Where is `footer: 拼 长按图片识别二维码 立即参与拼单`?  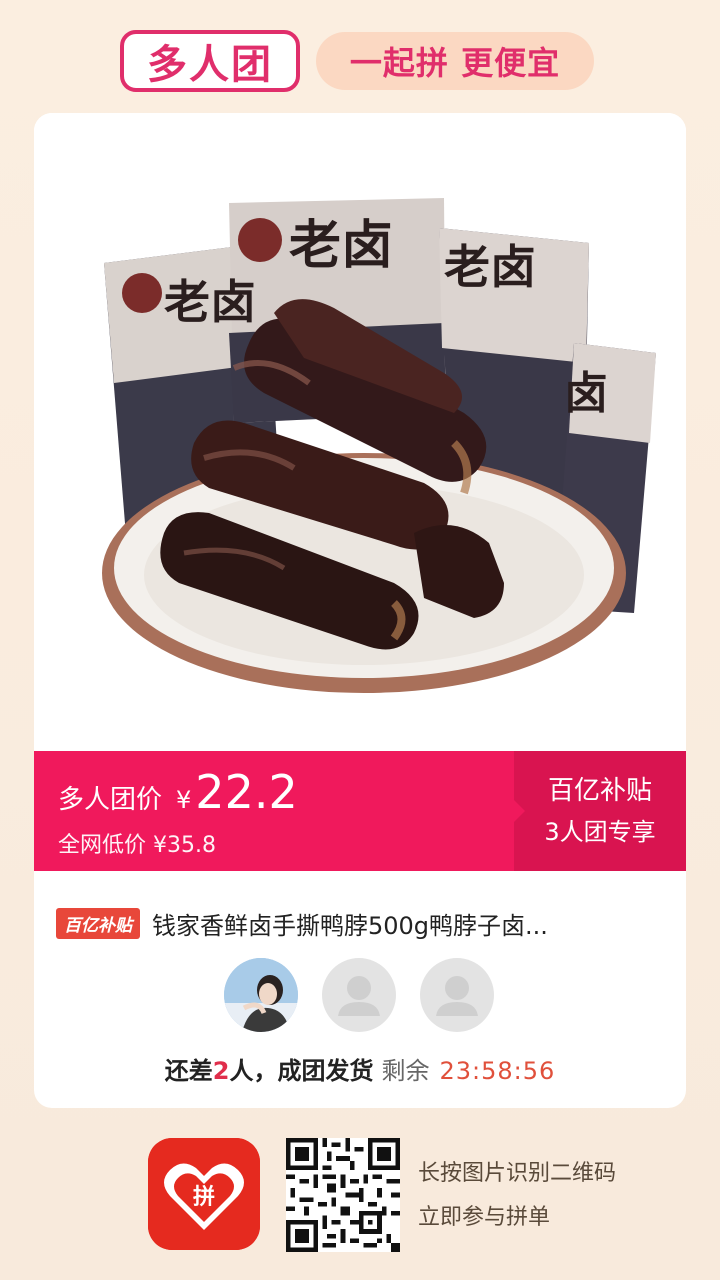
footer: 拼 长按图片识别二维码 立即参与拼单 is located at coordinates (360, 1200).